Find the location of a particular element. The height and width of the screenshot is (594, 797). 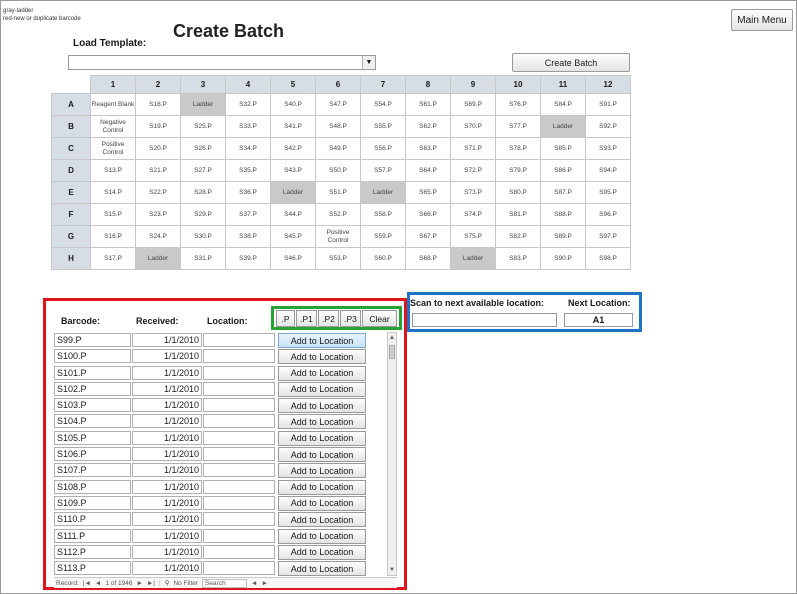

plate-well: S28.P is located at coordinates (203, 192).